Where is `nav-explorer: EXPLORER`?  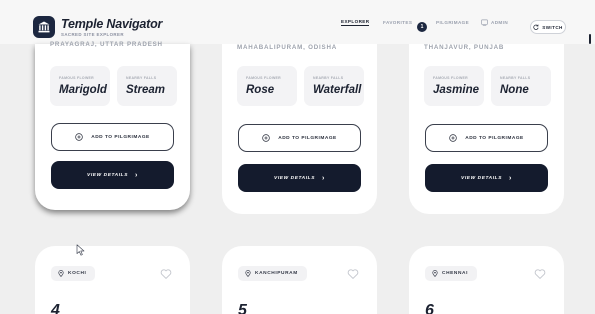
nav-explorer: EXPLORER is located at coordinates (355, 22).